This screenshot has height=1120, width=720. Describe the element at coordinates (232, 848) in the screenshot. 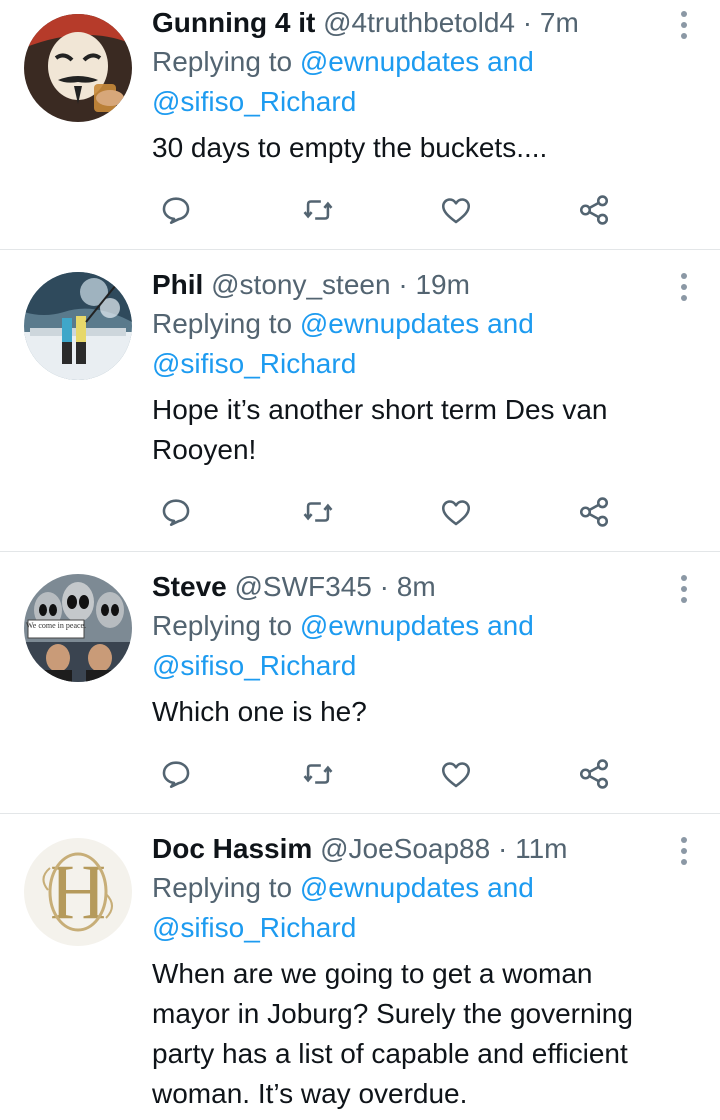

I see `display-name: Doc Hassim` at that location.